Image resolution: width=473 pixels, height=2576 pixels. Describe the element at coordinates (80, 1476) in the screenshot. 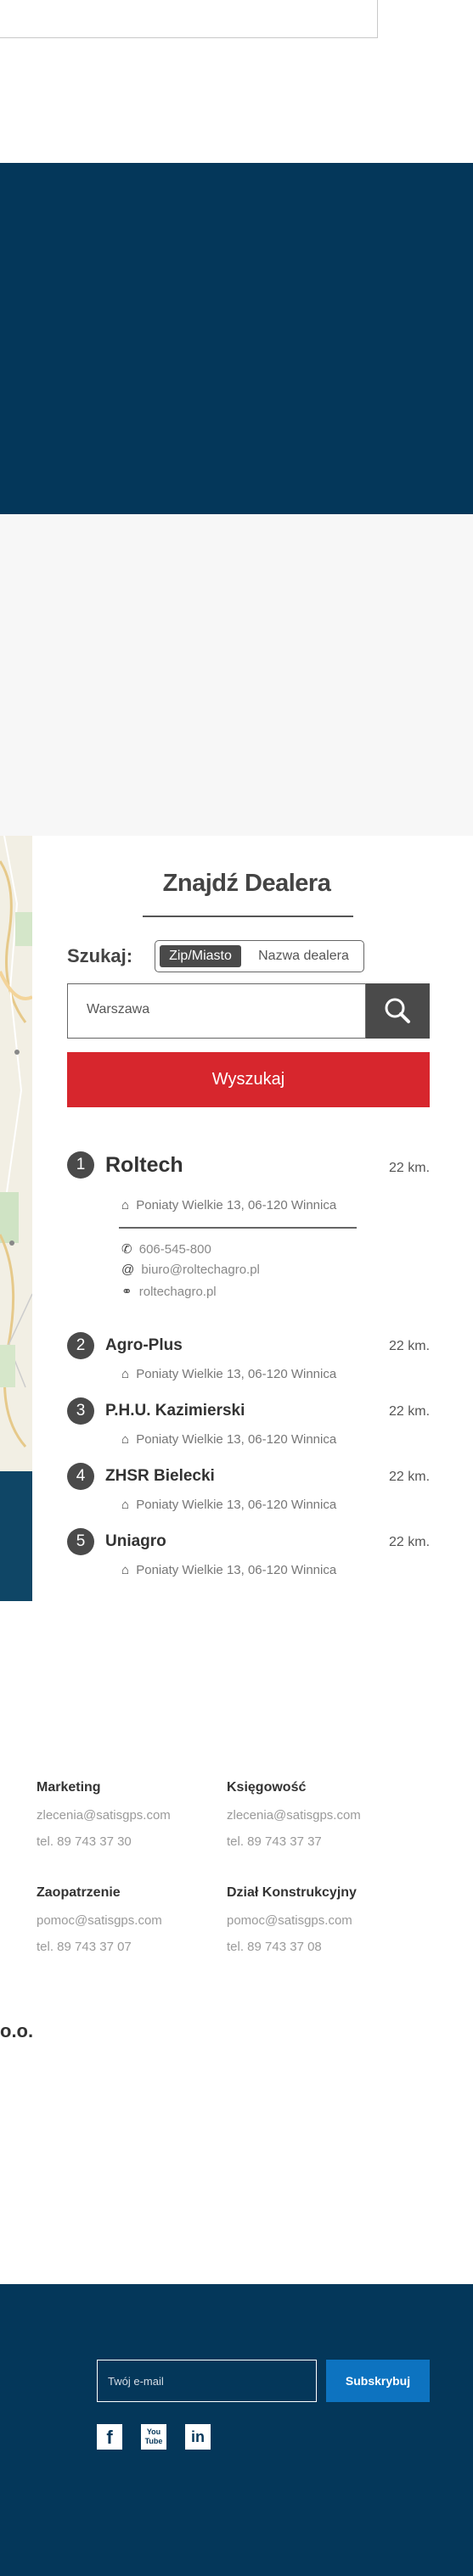

I see `dealer-number-badge: 4` at that location.